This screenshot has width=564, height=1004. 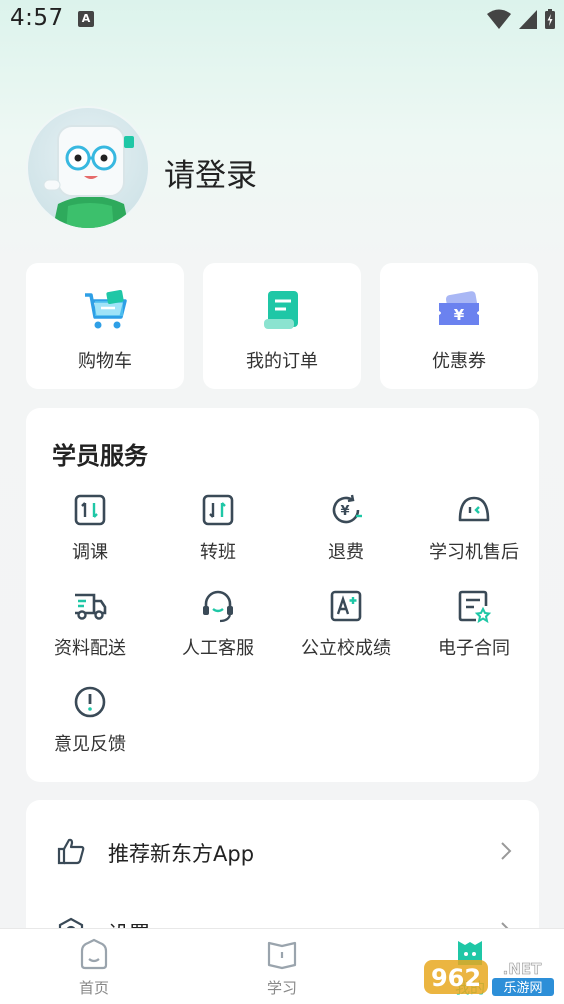 I want to click on nav-home: 首页, so click(x=94, y=967).